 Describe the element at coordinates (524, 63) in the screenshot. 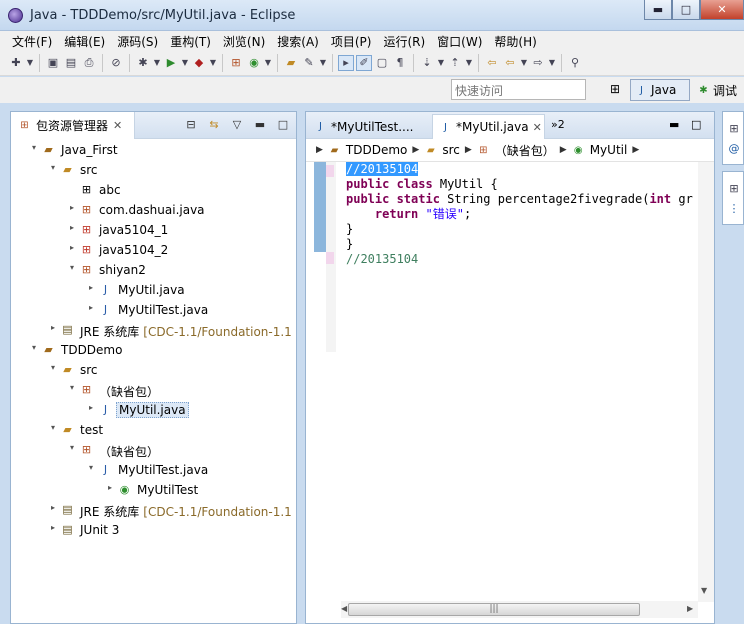

I see `back-dropdown-icon: ▼` at that location.